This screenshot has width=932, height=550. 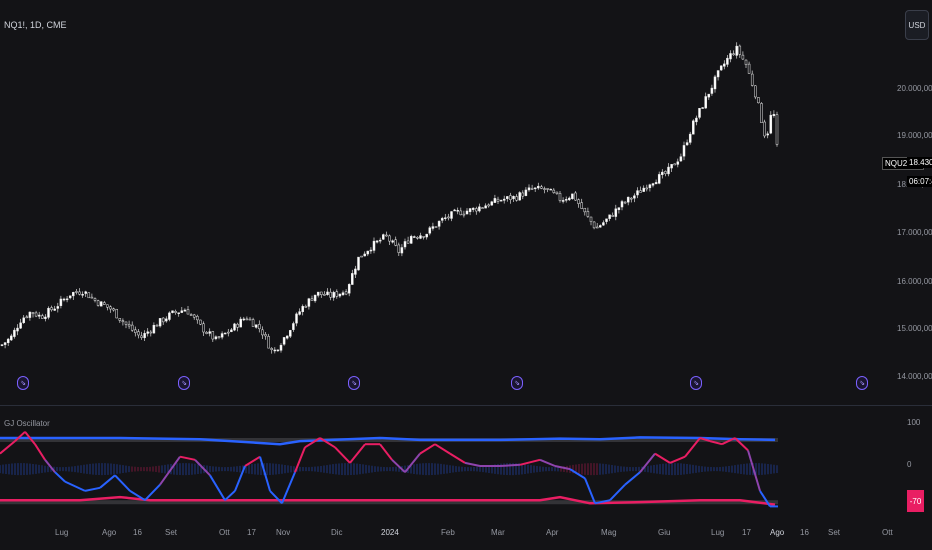 What do you see at coordinates (914, 232) in the screenshot?
I see `price-axis-label: 17.000,00` at bounding box center [914, 232].